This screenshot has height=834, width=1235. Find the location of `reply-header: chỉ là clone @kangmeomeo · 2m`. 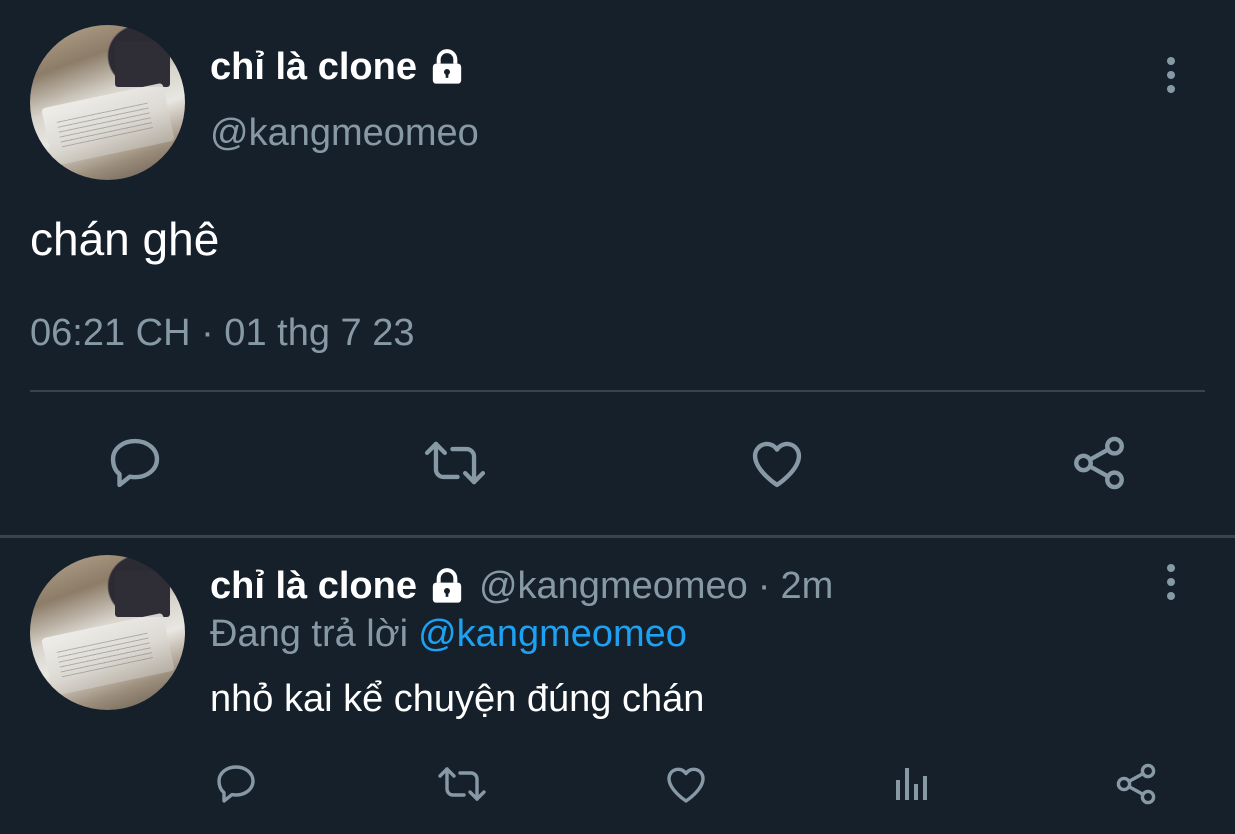

reply-header: chỉ là clone @kangmeomeo · 2m is located at coordinates (521, 586).